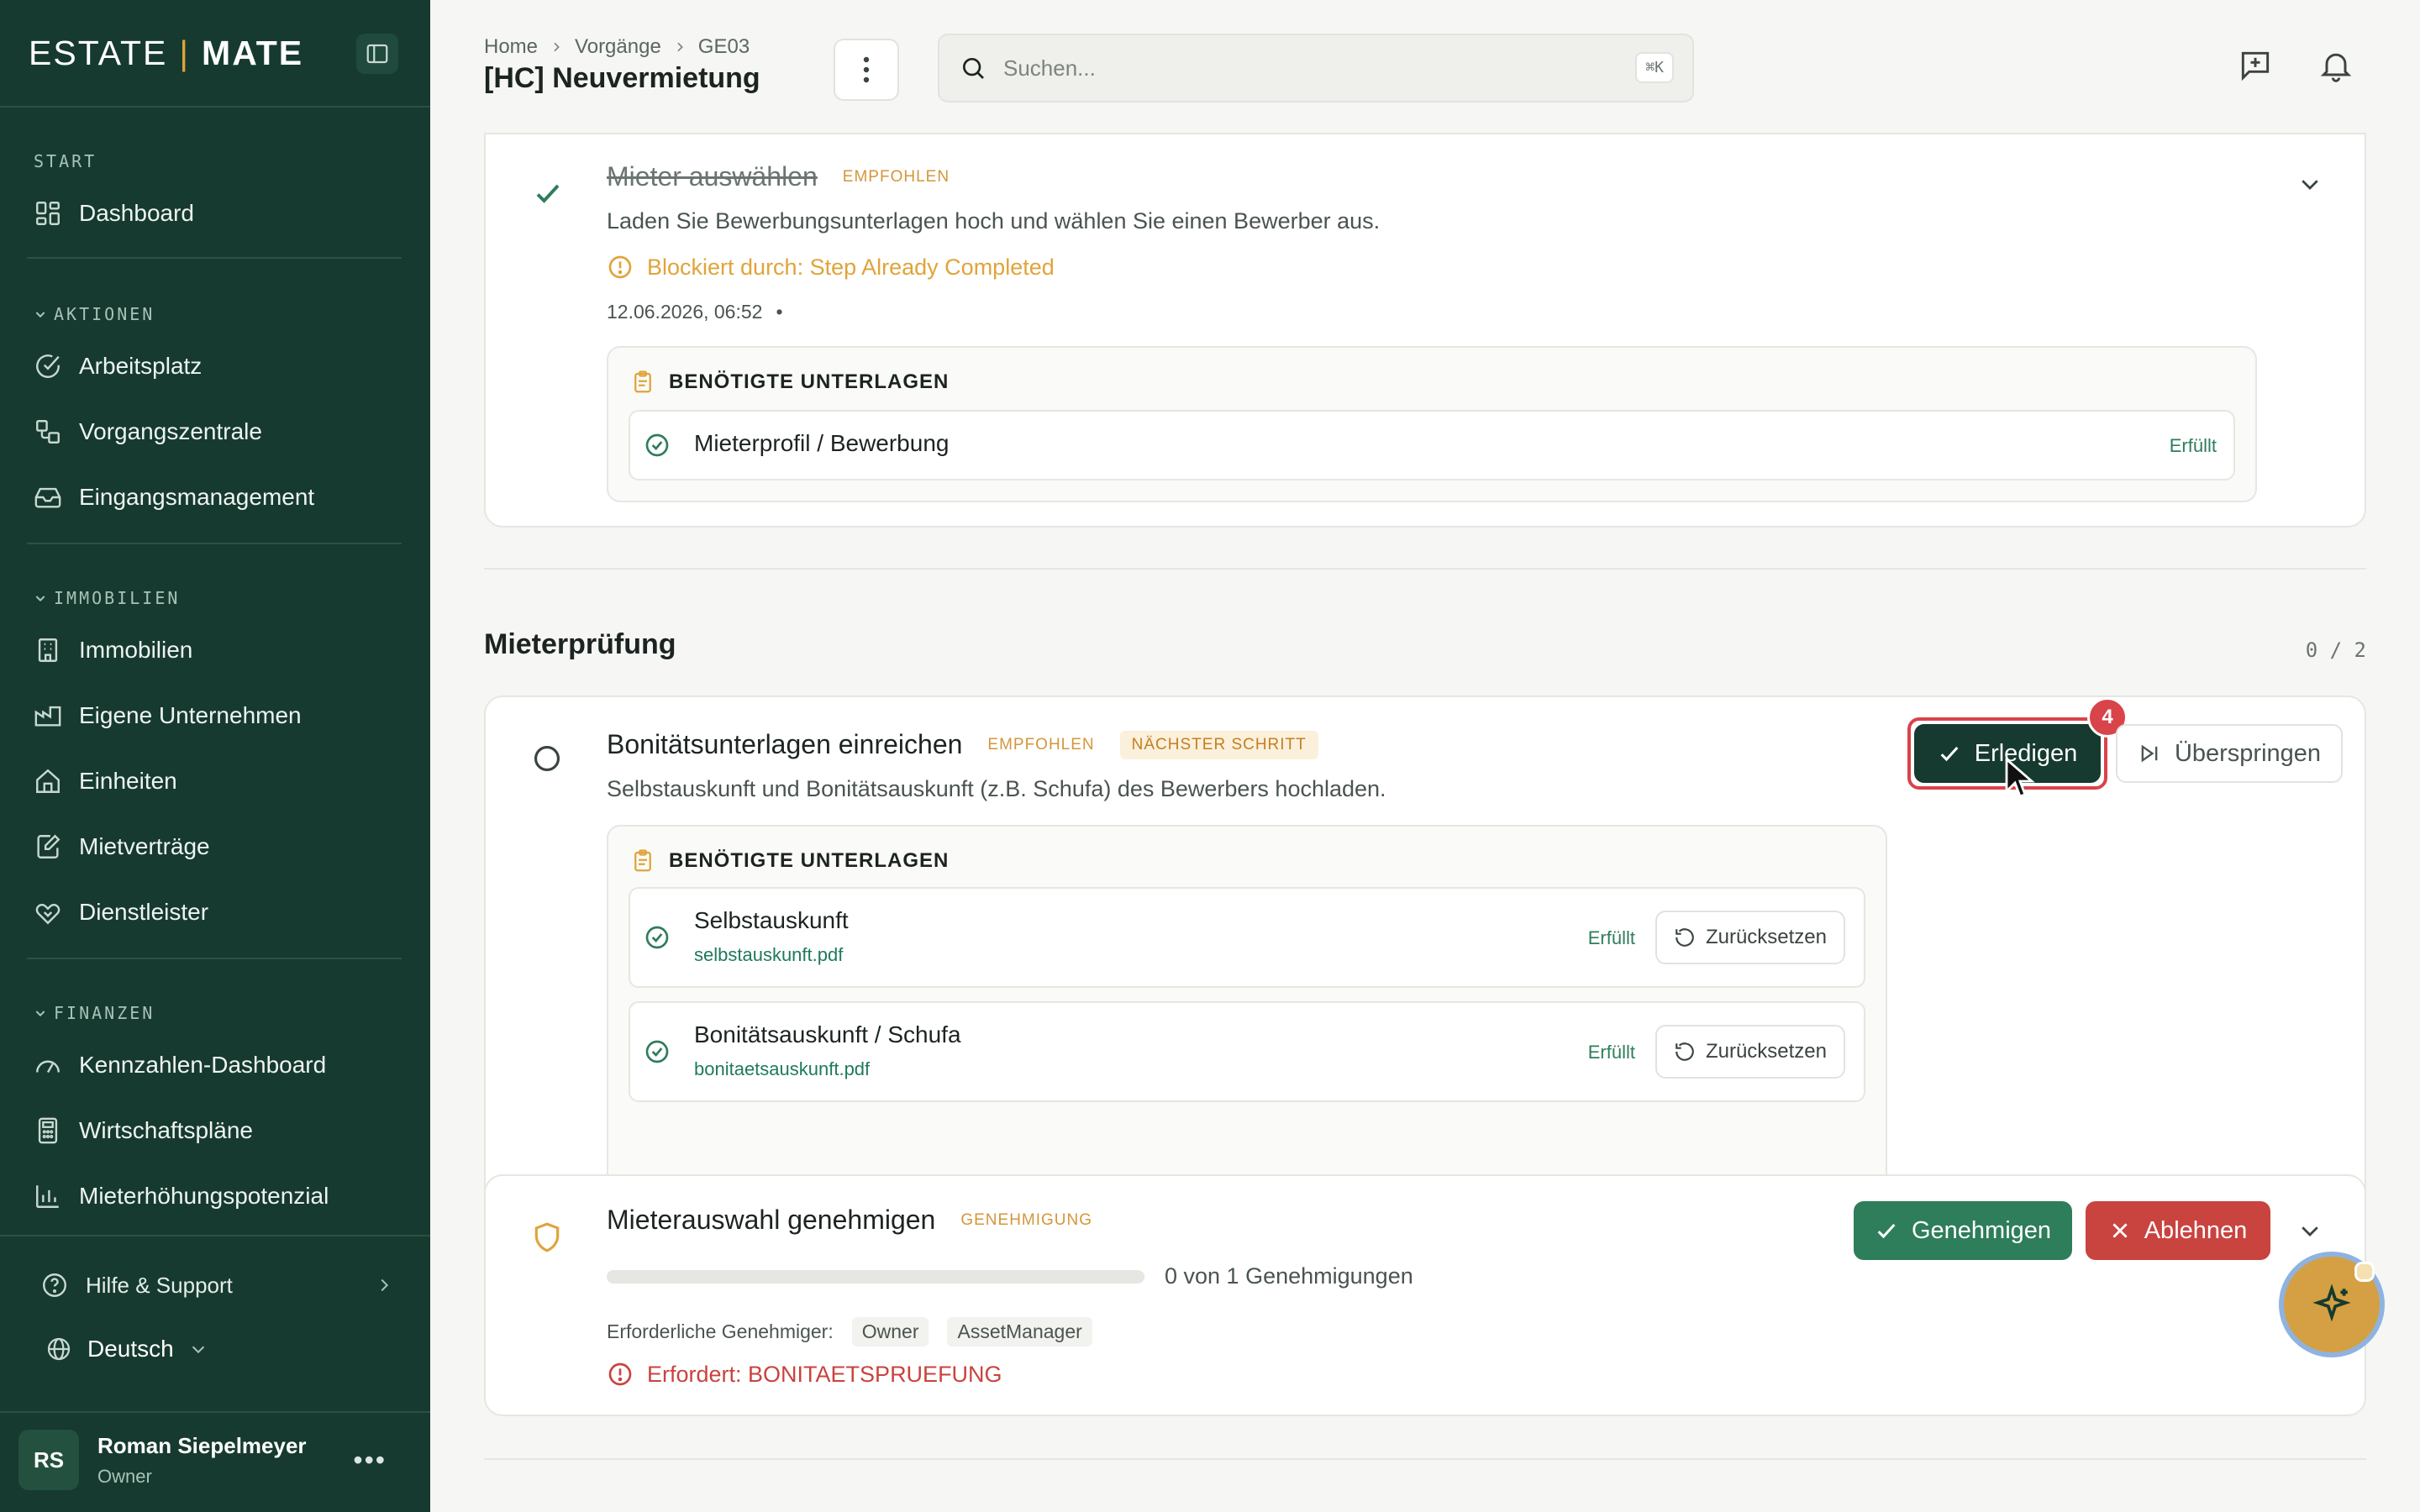 The width and height of the screenshot is (2420, 1512). Describe the element at coordinates (253, 53) in the screenshot. I see `logo-mate: MATE` at that location.